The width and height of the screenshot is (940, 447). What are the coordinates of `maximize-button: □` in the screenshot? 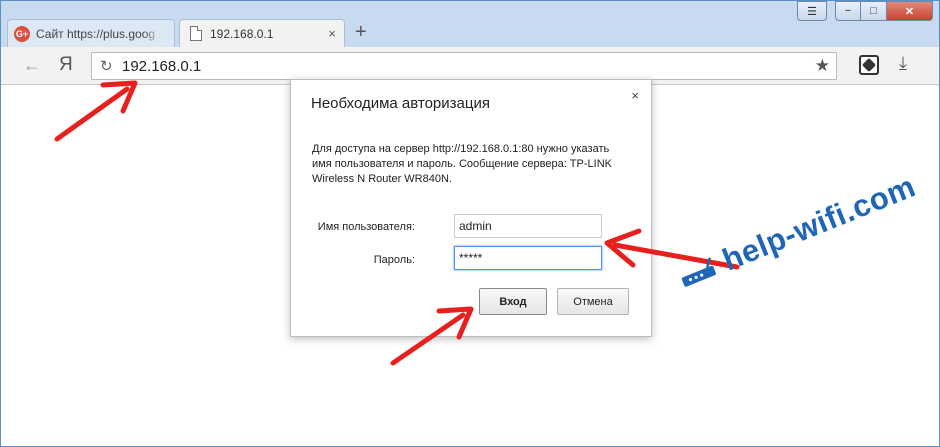 It's located at (874, 11).